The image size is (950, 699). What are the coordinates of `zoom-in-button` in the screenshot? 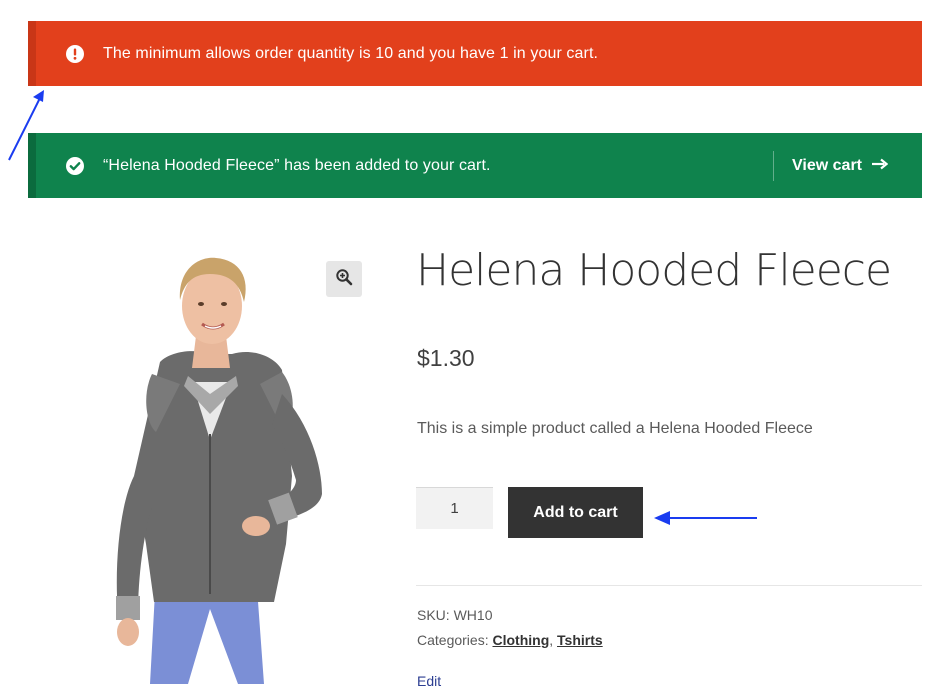 It's located at (344, 279).